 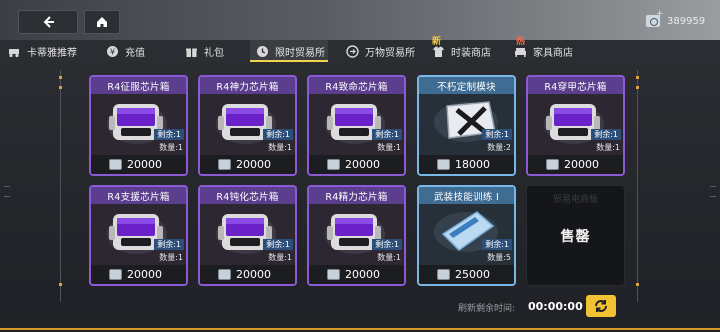 I want to click on shirt-icon, so click(x=438, y=51).